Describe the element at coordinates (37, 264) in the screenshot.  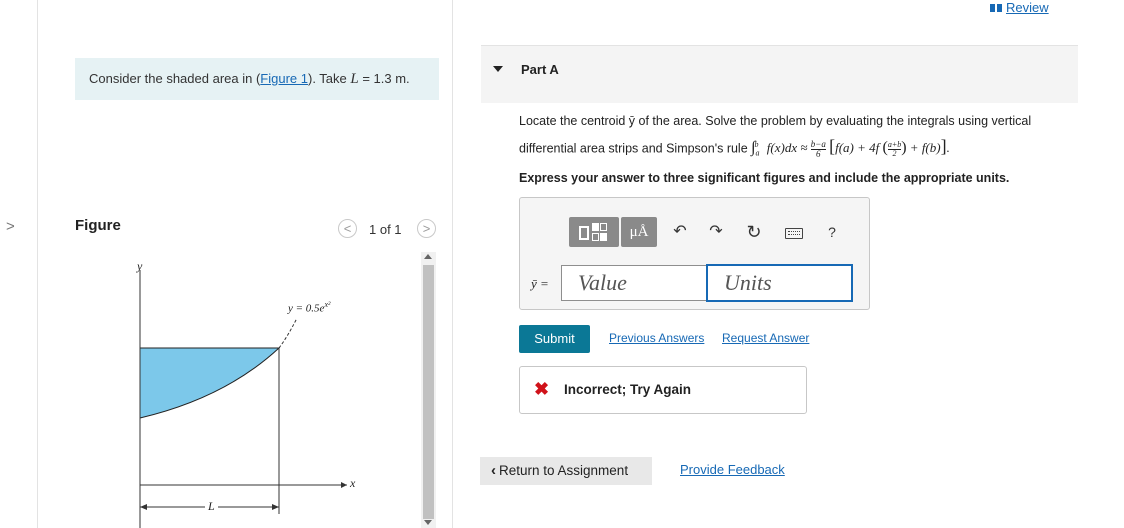
I see `left-panel-border` at that location.